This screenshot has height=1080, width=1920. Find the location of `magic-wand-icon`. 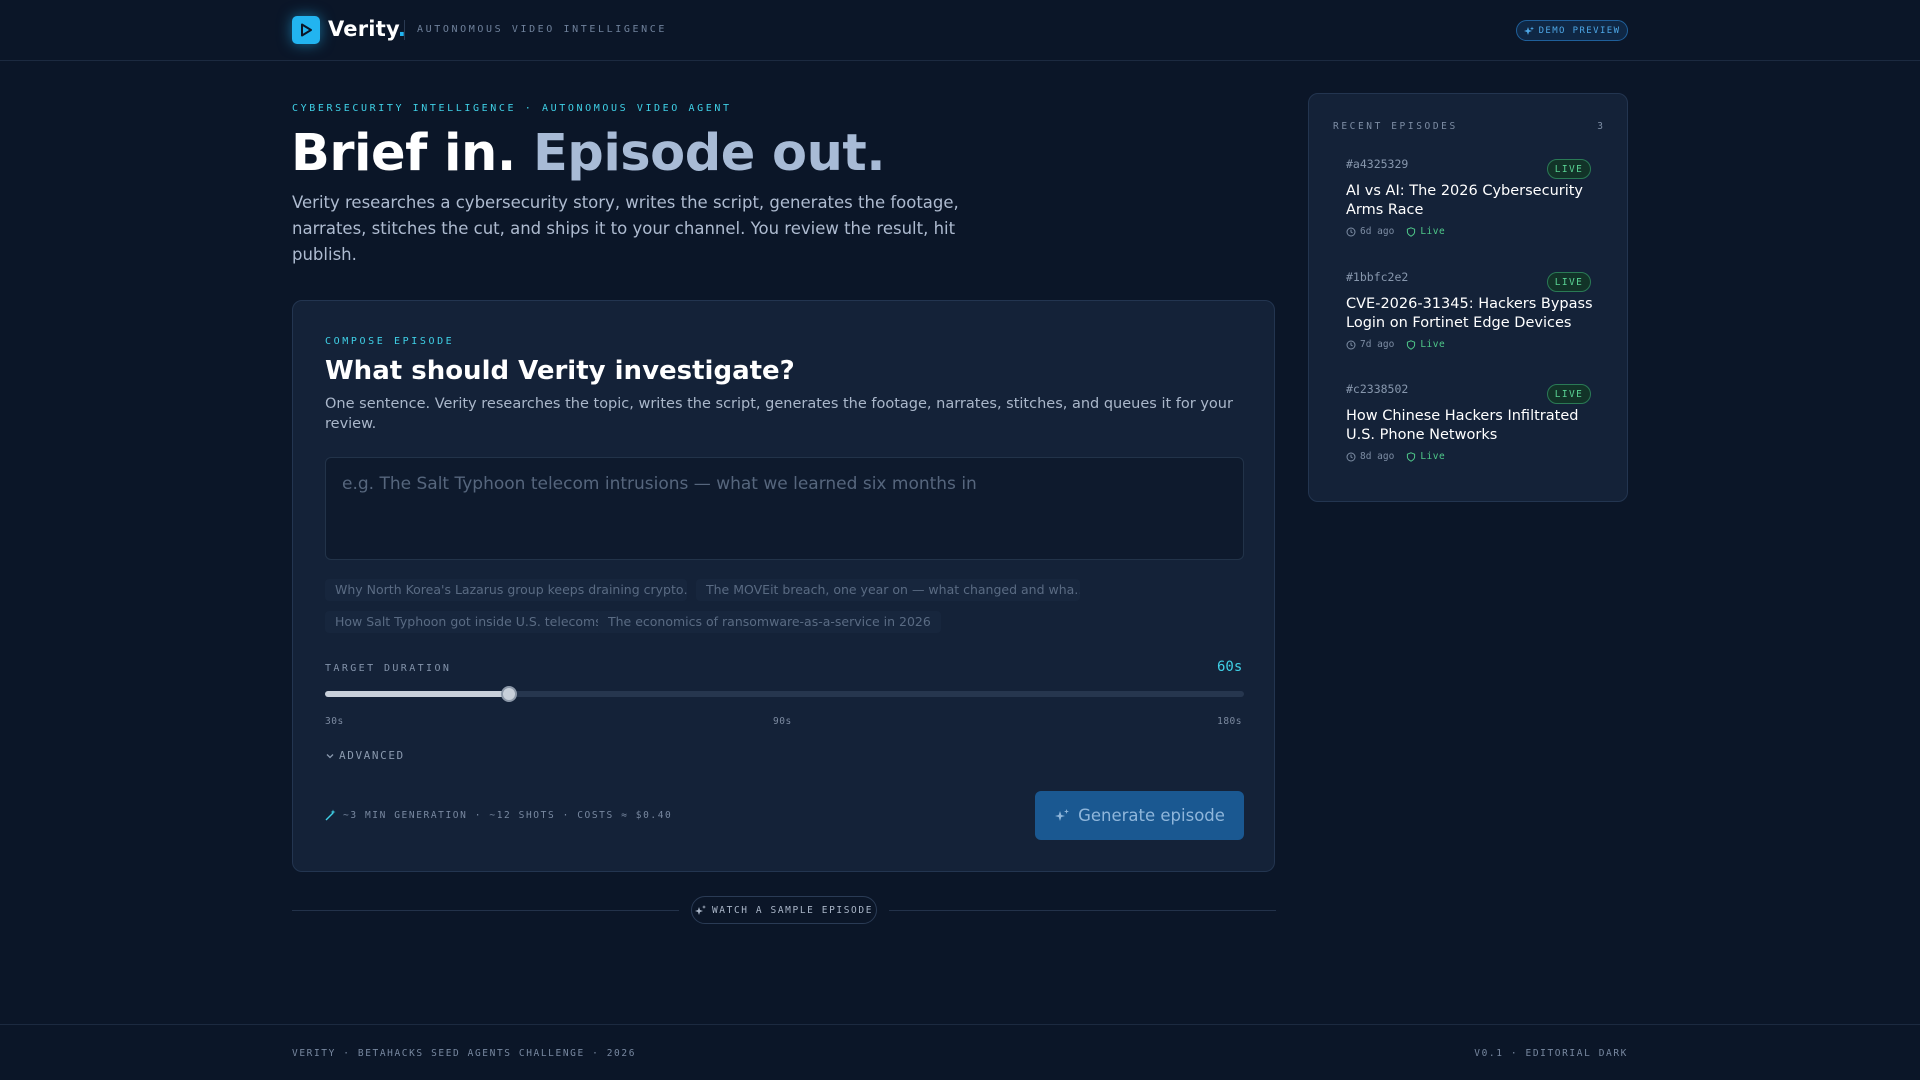

magic-wand-icon is located at coordinates (330, 815).